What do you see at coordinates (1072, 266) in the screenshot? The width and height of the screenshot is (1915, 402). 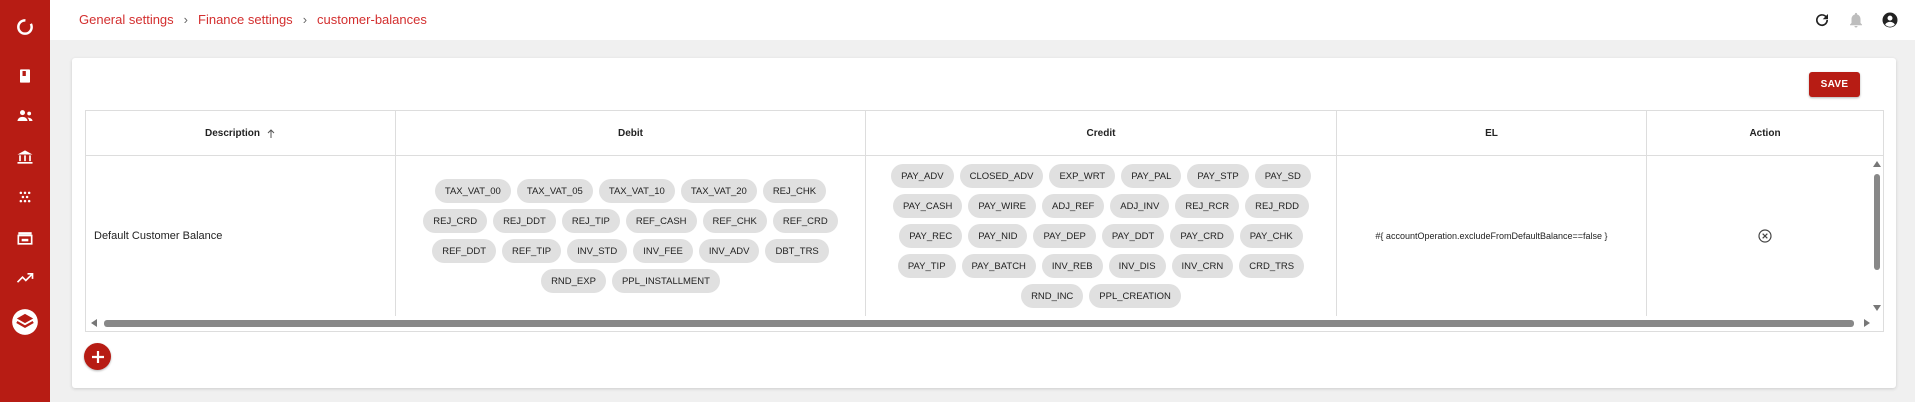 I see `code-chip: INV_REB` at bounding box center [1072, 266].